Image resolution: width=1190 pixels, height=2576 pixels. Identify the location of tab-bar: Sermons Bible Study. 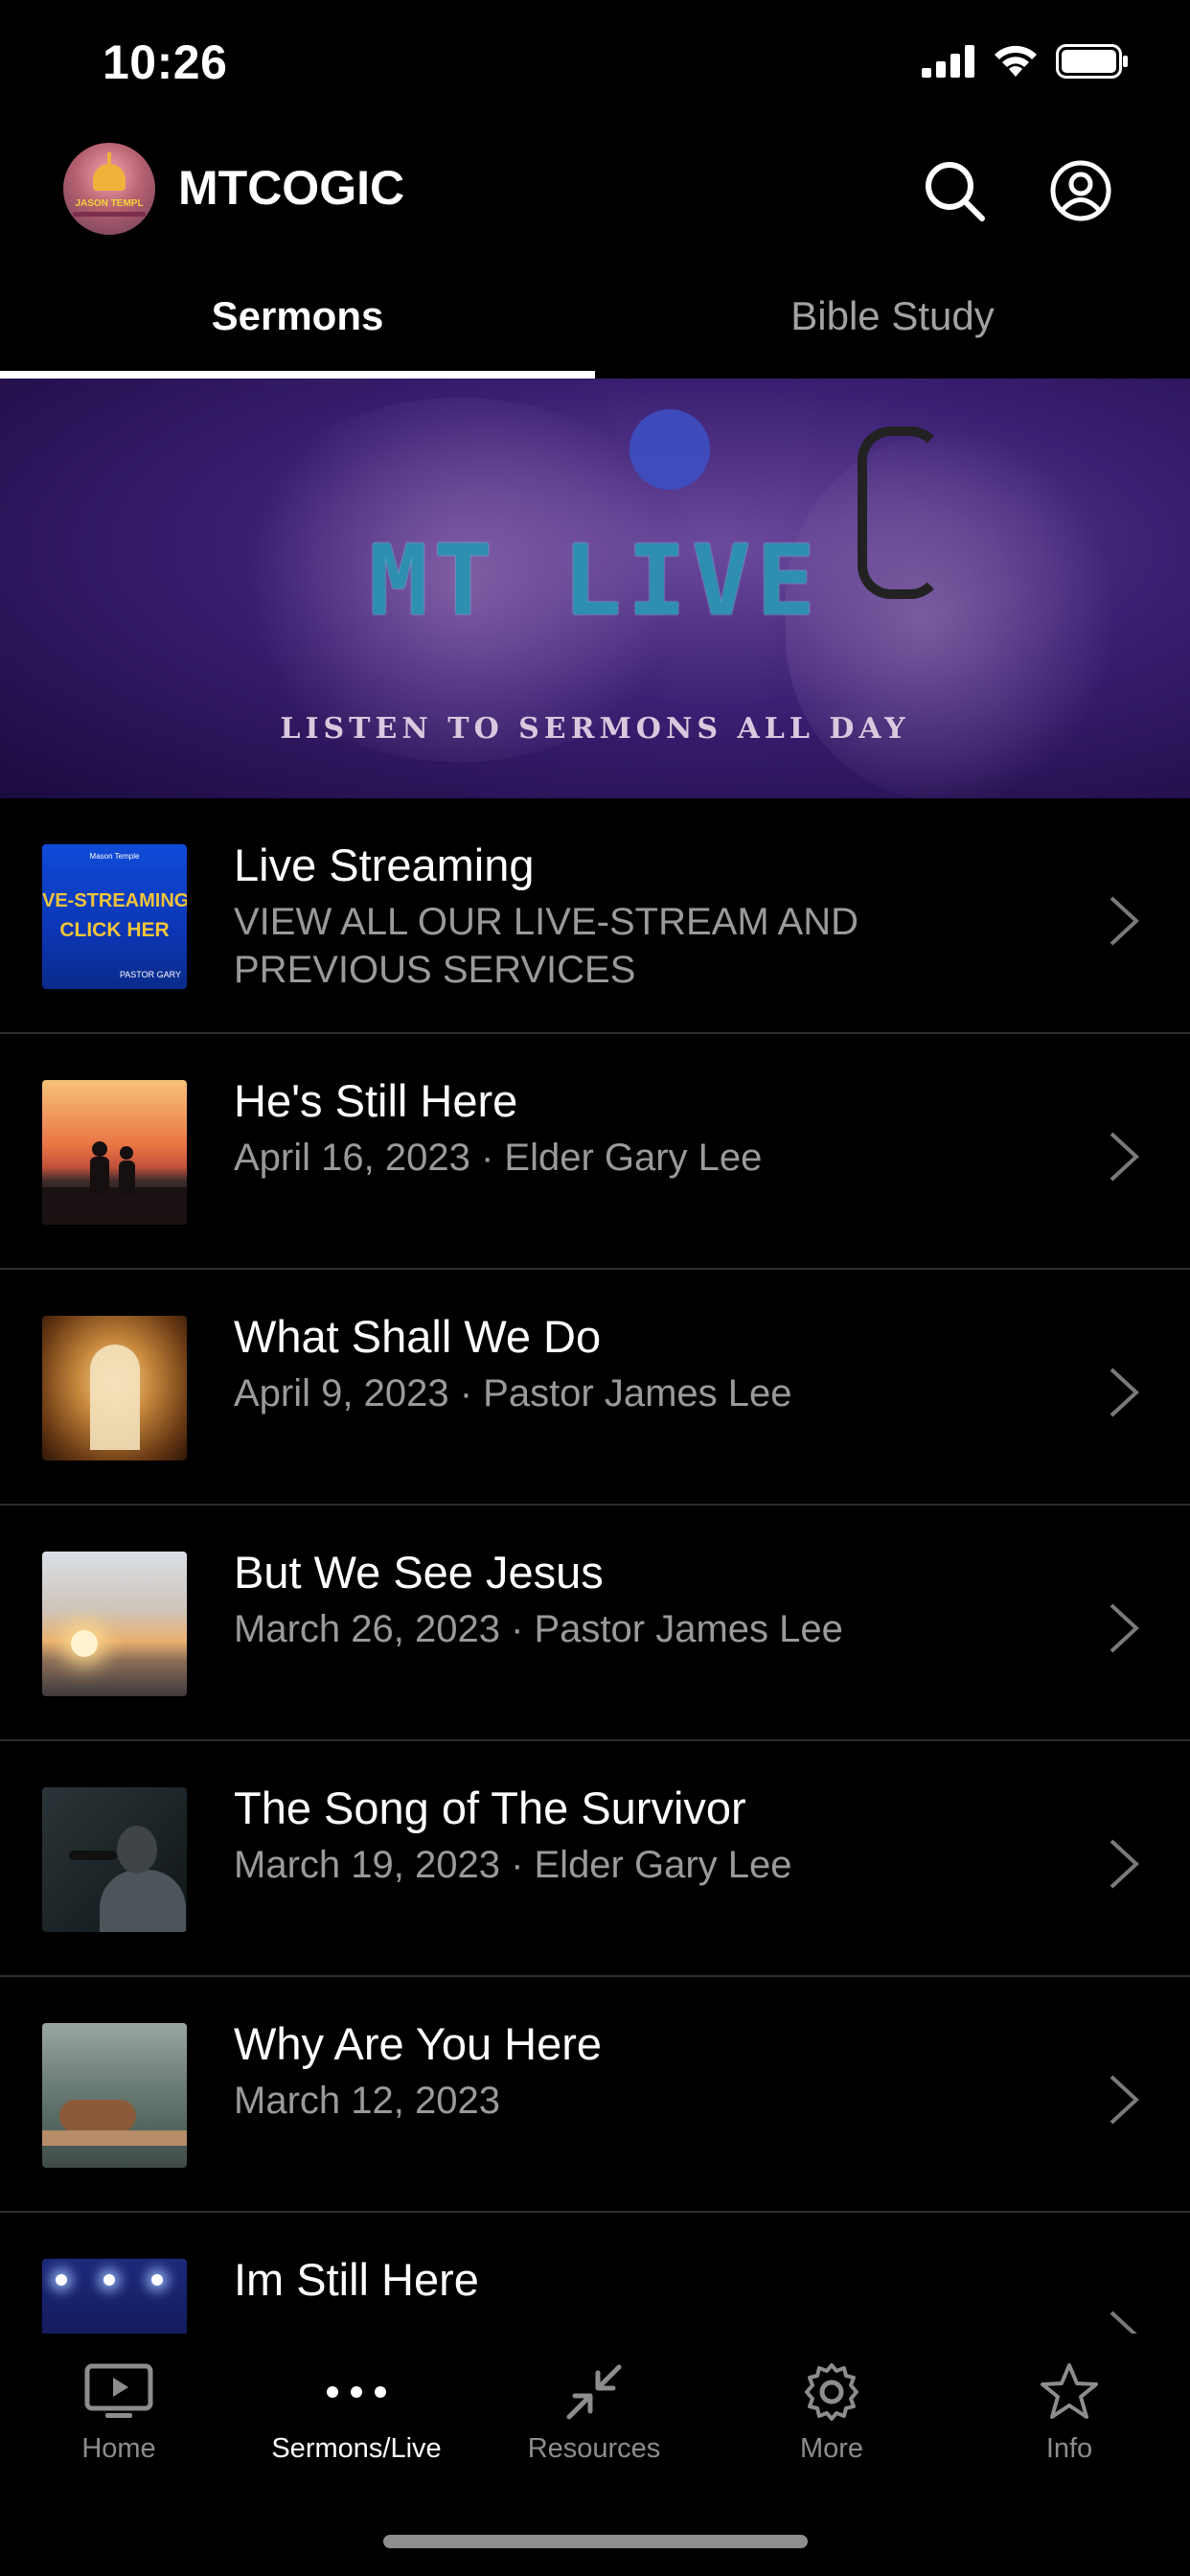
(595, 316).